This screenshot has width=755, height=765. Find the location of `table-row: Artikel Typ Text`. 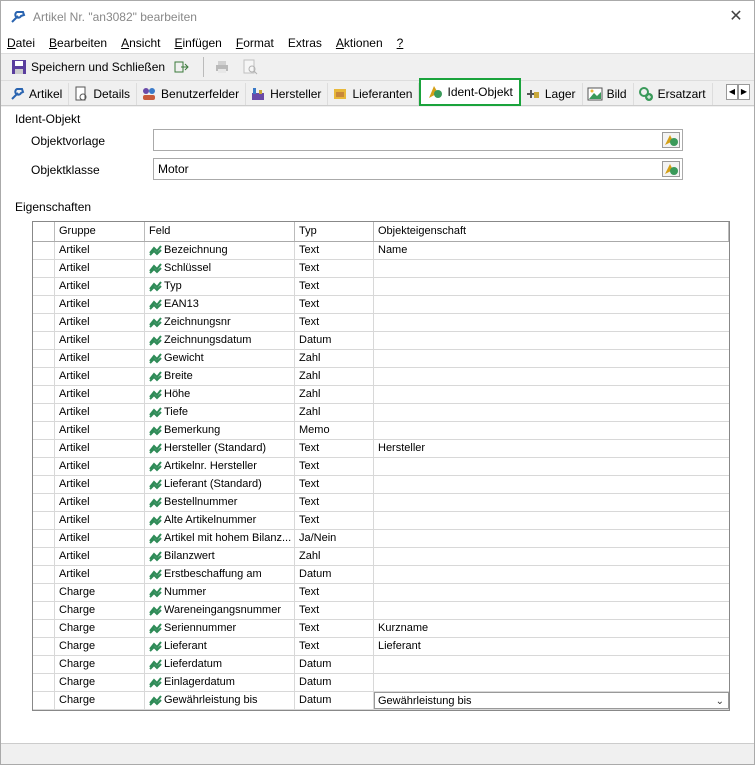

table-row: Artikel Typ Text is located at coordinates (381, 287).